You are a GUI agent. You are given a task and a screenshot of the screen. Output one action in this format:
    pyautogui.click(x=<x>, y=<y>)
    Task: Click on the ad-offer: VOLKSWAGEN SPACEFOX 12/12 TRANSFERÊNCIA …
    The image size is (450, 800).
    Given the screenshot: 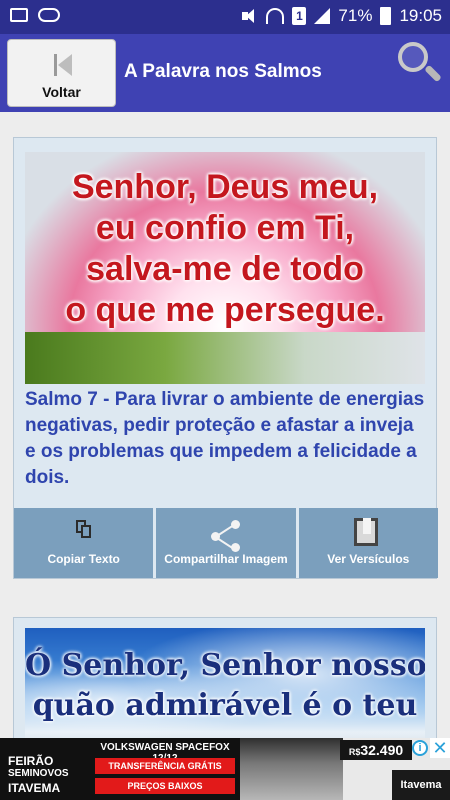 What is the action you would take?
    pyautogui.click(x=165, y=769)
    